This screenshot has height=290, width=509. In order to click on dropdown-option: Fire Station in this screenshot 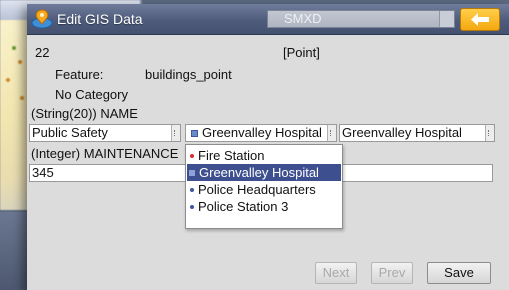, I will do `click(264, 155)`.